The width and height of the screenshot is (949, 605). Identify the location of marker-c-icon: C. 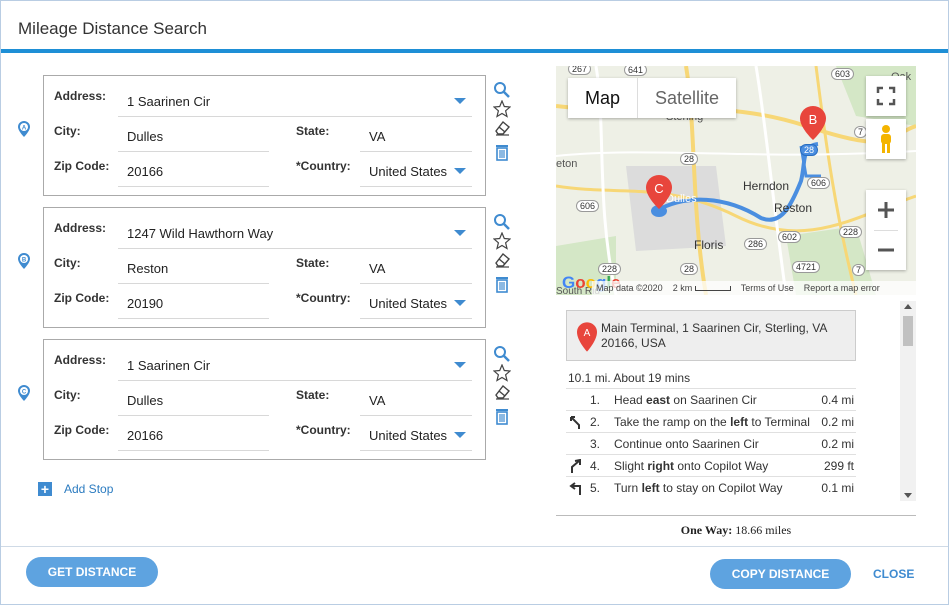
(24, 393).